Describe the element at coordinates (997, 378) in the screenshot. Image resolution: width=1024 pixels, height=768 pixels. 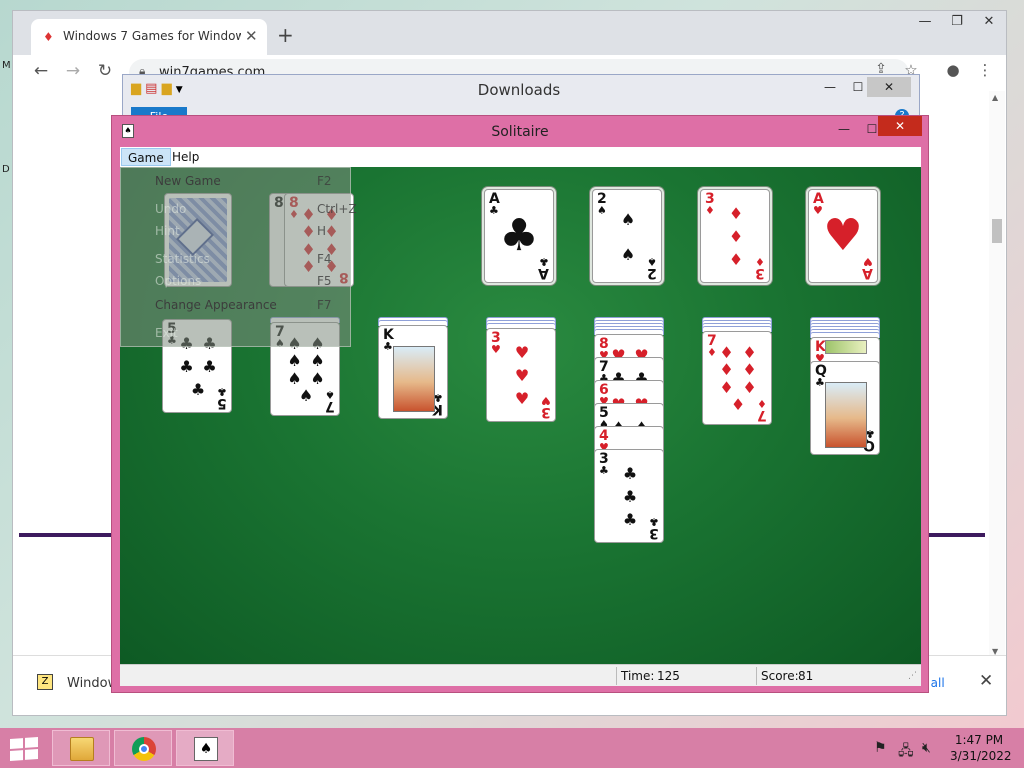
I see `page-scrollbar: ▲ ▼` at that location.